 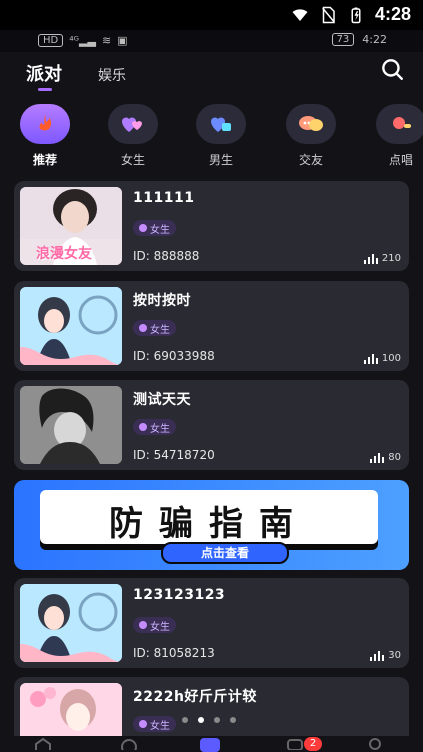 I want to click on no-sim-icon, so click(x=328, y=14).